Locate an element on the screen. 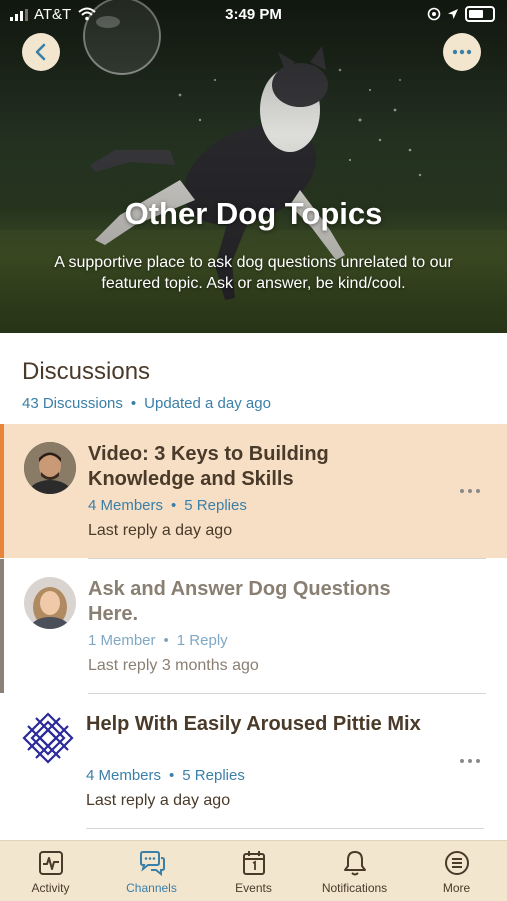 Image resolution: width=507 pixels, height=901 pixels. divider is located at coordinates (285, 828).